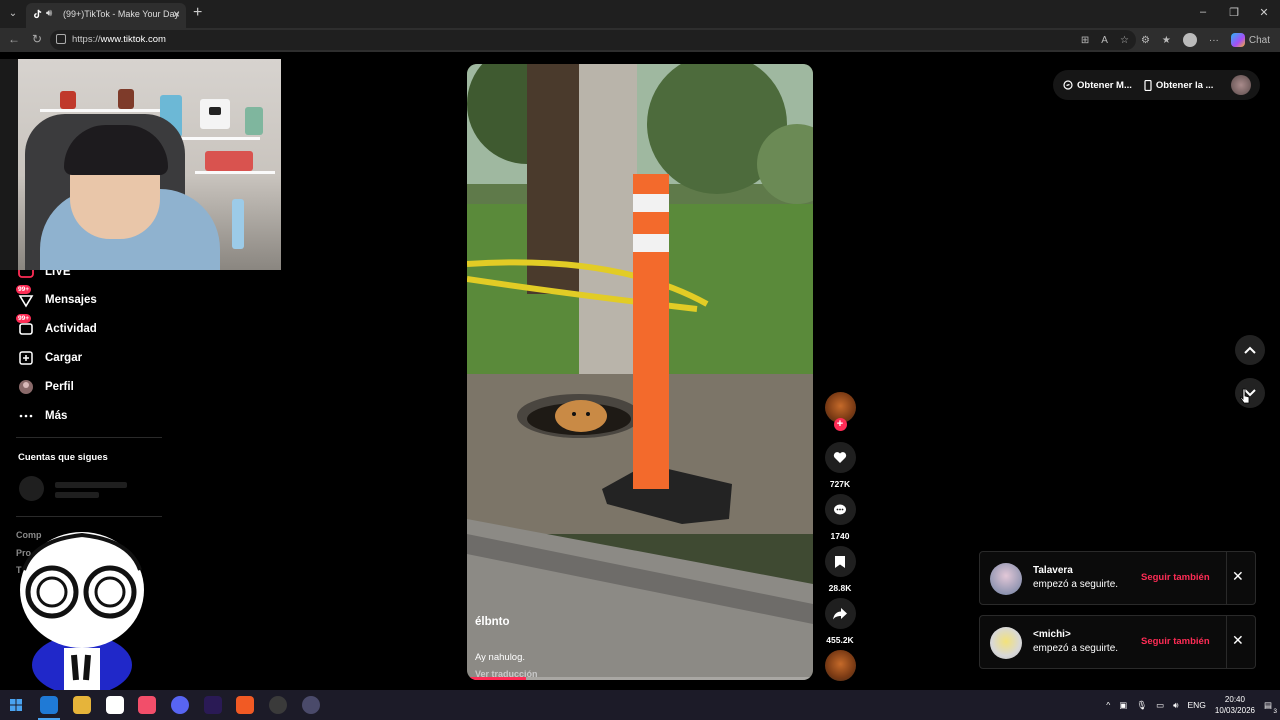 This screenshot has height=720, width=1280. What do you see at coordinates (1245, 396) in the screenshot?
I see `mouse-cursor-icon` at bounding box center [1245, 396].